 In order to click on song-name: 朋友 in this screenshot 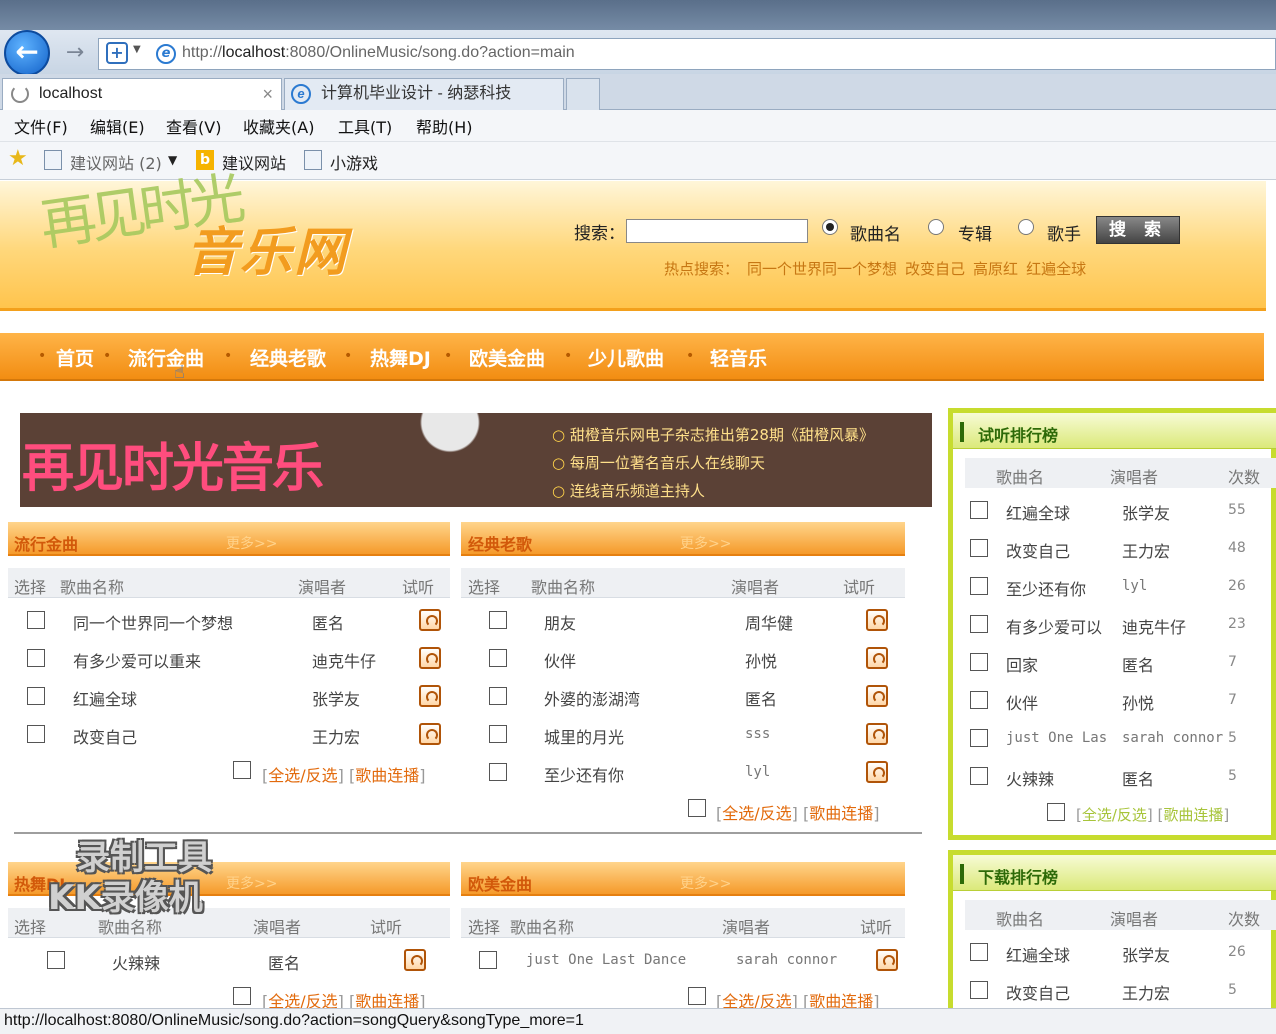, I will do `click(560, 622)`.